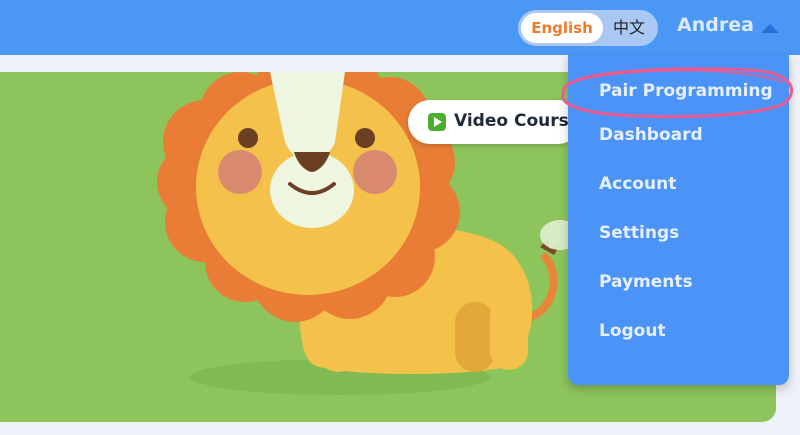 Image resolution: width=800 pixels, height=435 pixels. I want to click on user-menu-name: Andrea, so click(715, 25).